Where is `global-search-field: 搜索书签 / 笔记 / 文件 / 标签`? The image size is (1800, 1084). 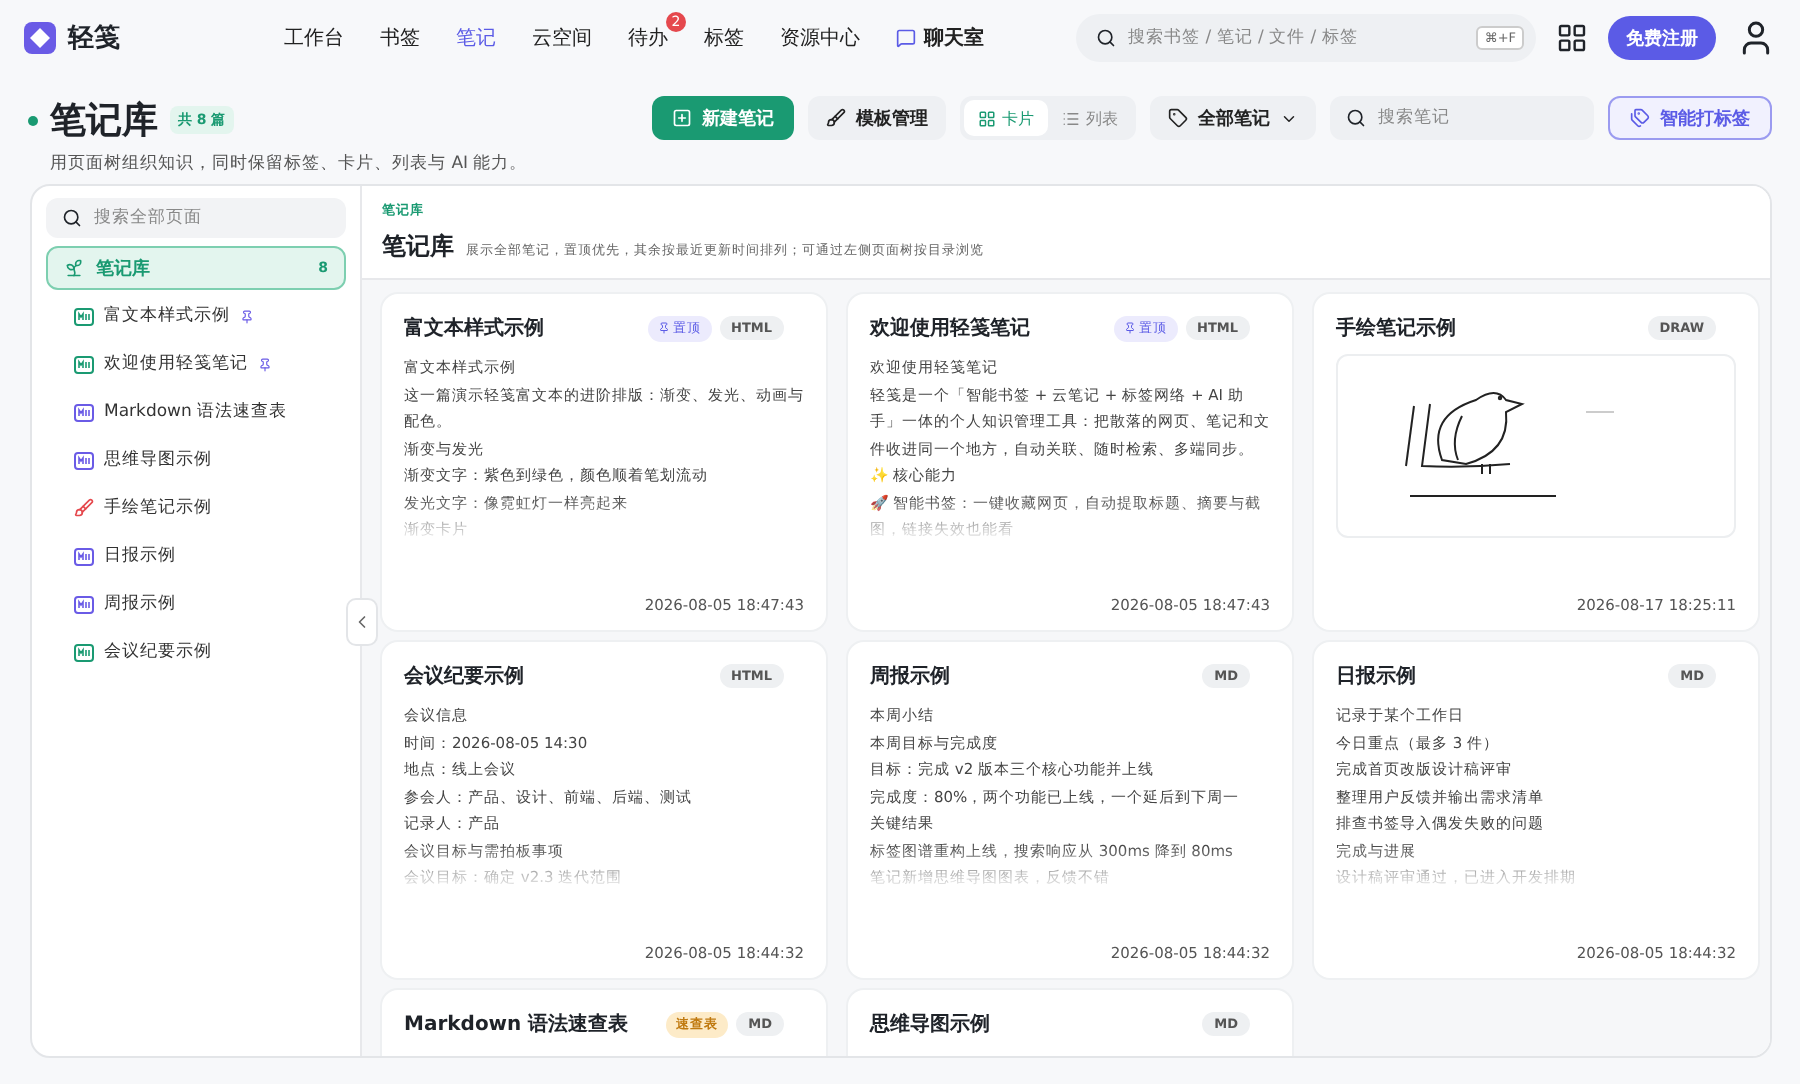 global-search-field: 搜索书签 / 笔记 / 文件 / 标签 is located at coordinates (1296, 38).